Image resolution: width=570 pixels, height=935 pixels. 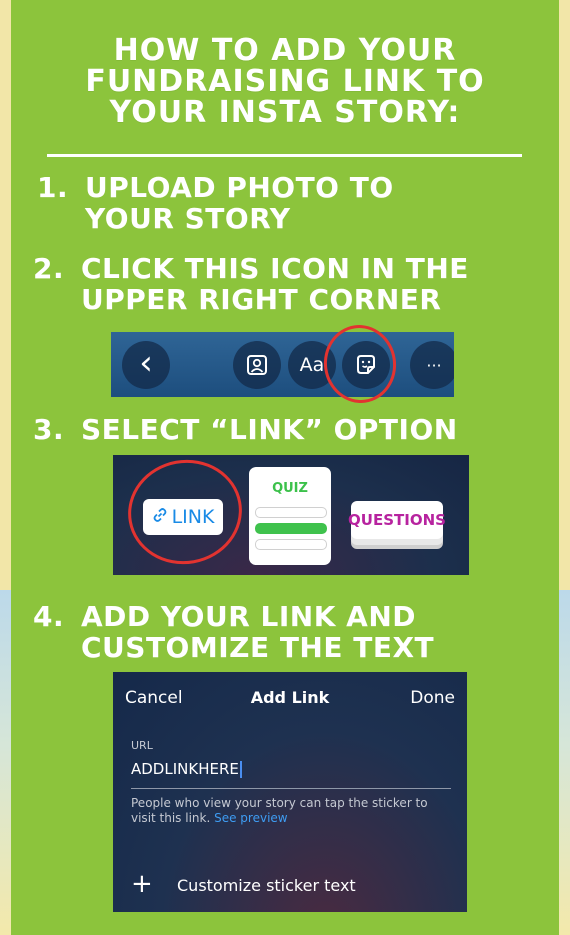 I want to click on url-input: ADDLINKHERE, so click(x=186, y=769).